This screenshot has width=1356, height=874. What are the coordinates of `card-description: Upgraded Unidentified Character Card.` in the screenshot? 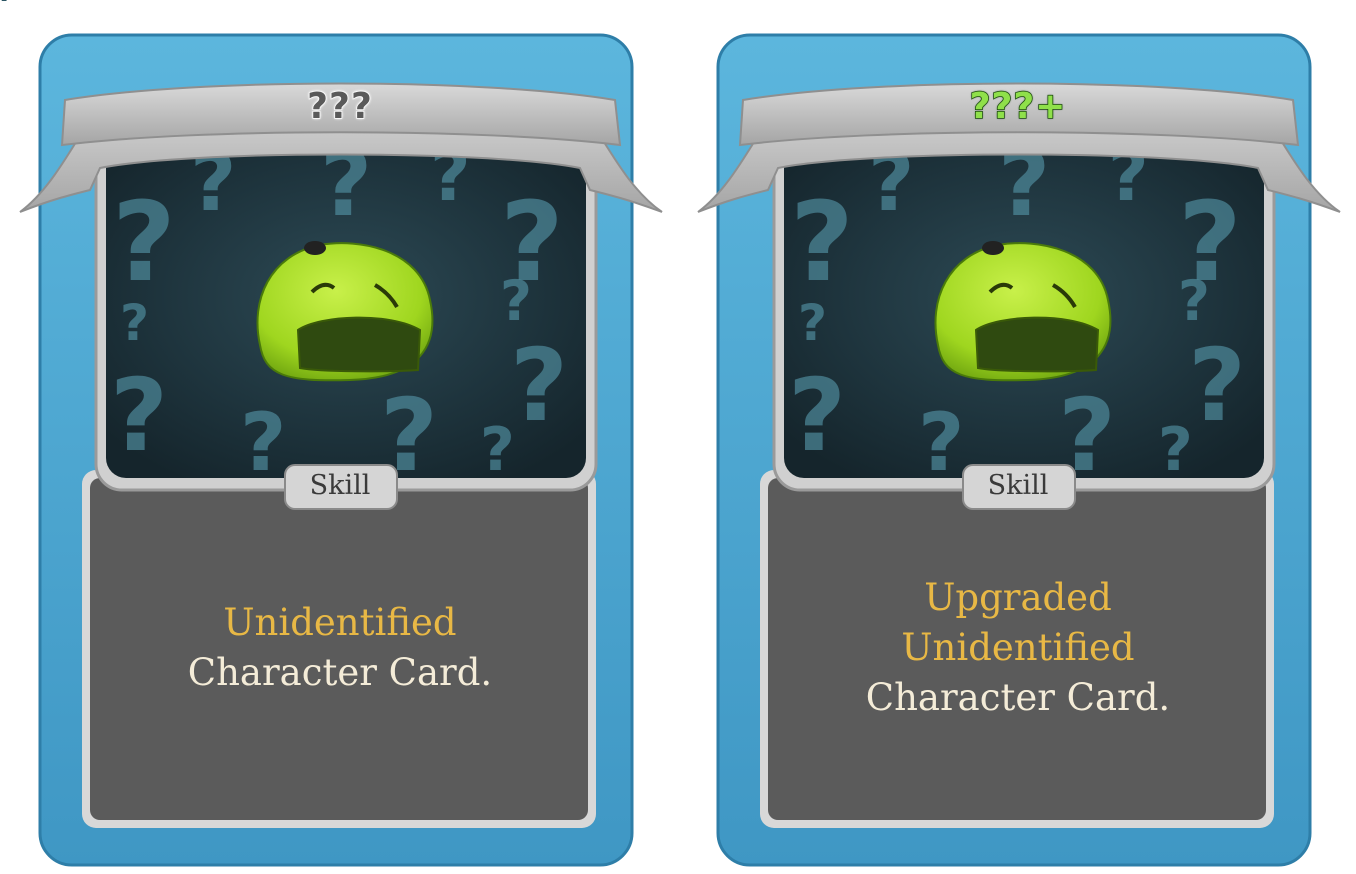 It's located at (1017, 648).